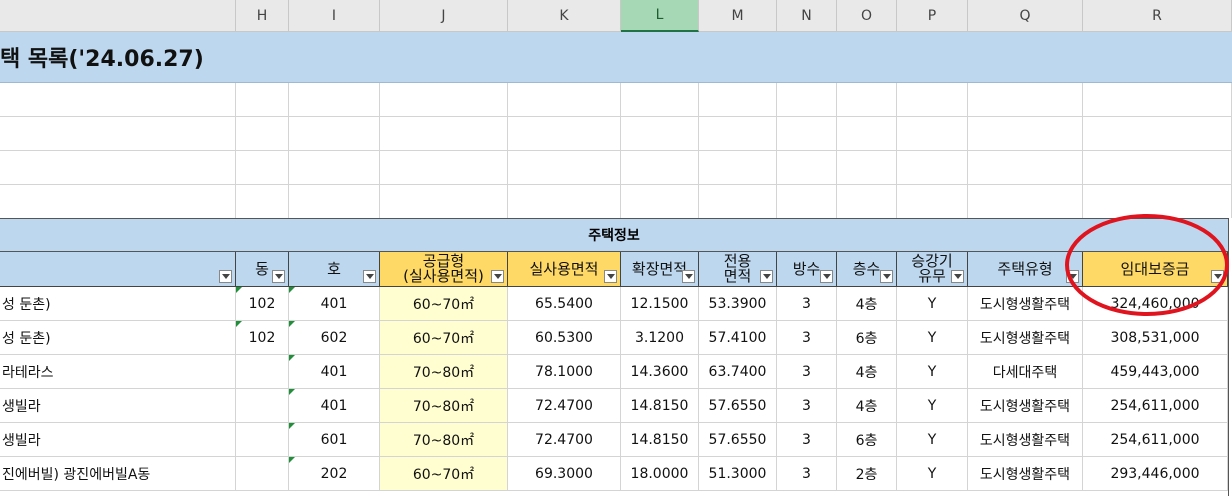 The width and height of the screenshot is (1232, 496). What do you see at coordinates (616, 57) in the screenshot?
I see `sheet-title: 택 목록('24.06.27)` at bounding box center [616, 57].